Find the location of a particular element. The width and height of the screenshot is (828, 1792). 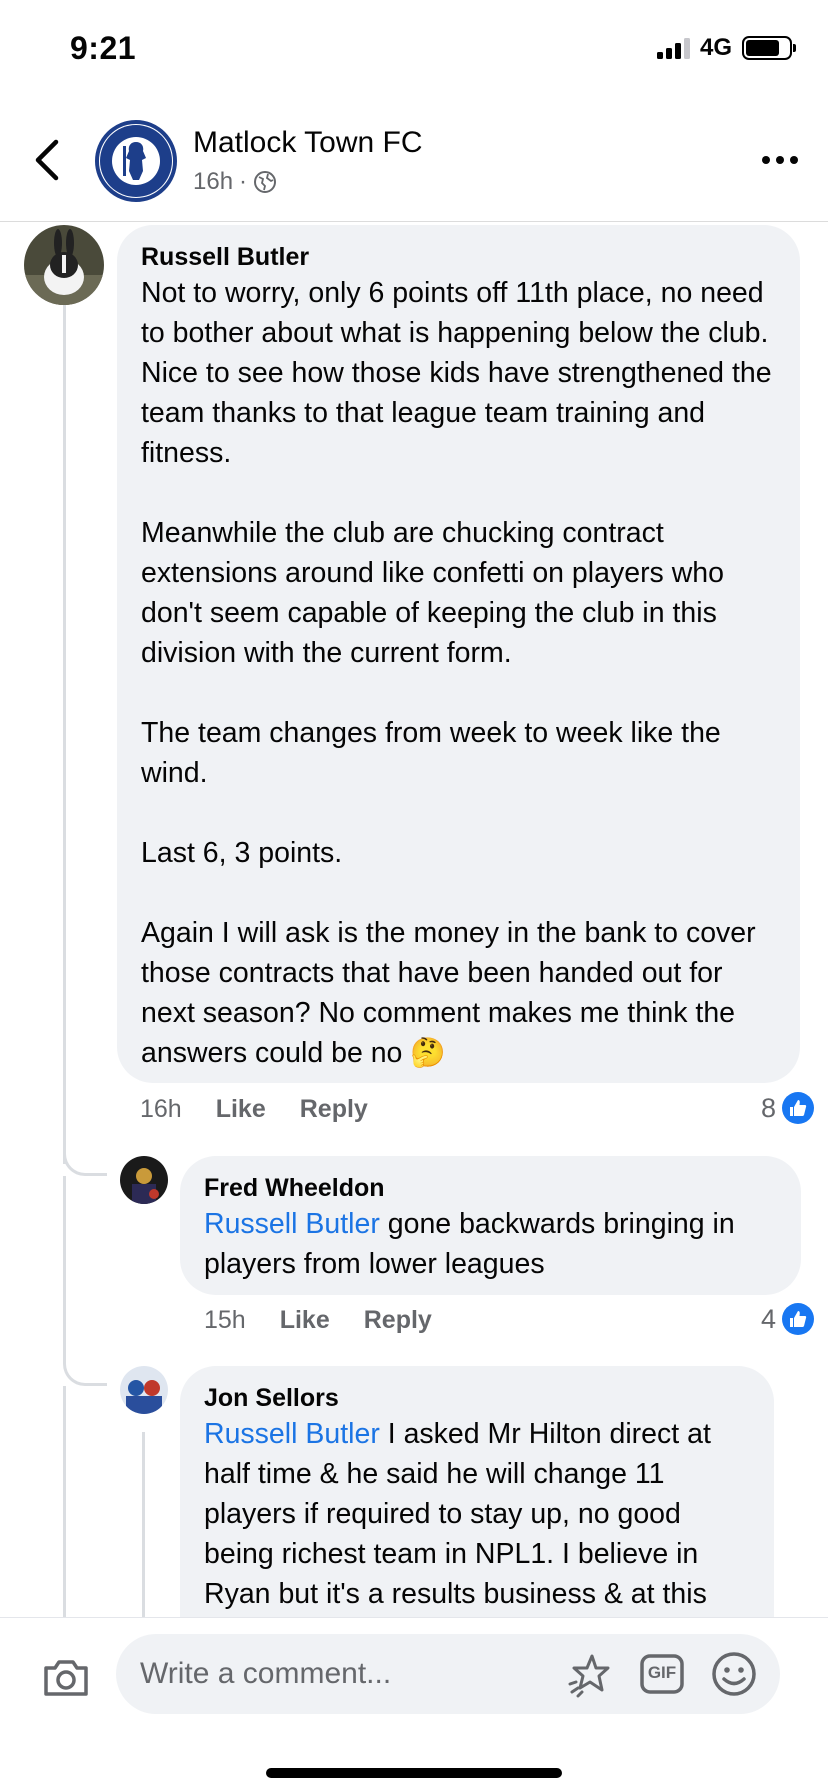

comment-actions: 16h Like Reply is located at coordinates (254, 1109).